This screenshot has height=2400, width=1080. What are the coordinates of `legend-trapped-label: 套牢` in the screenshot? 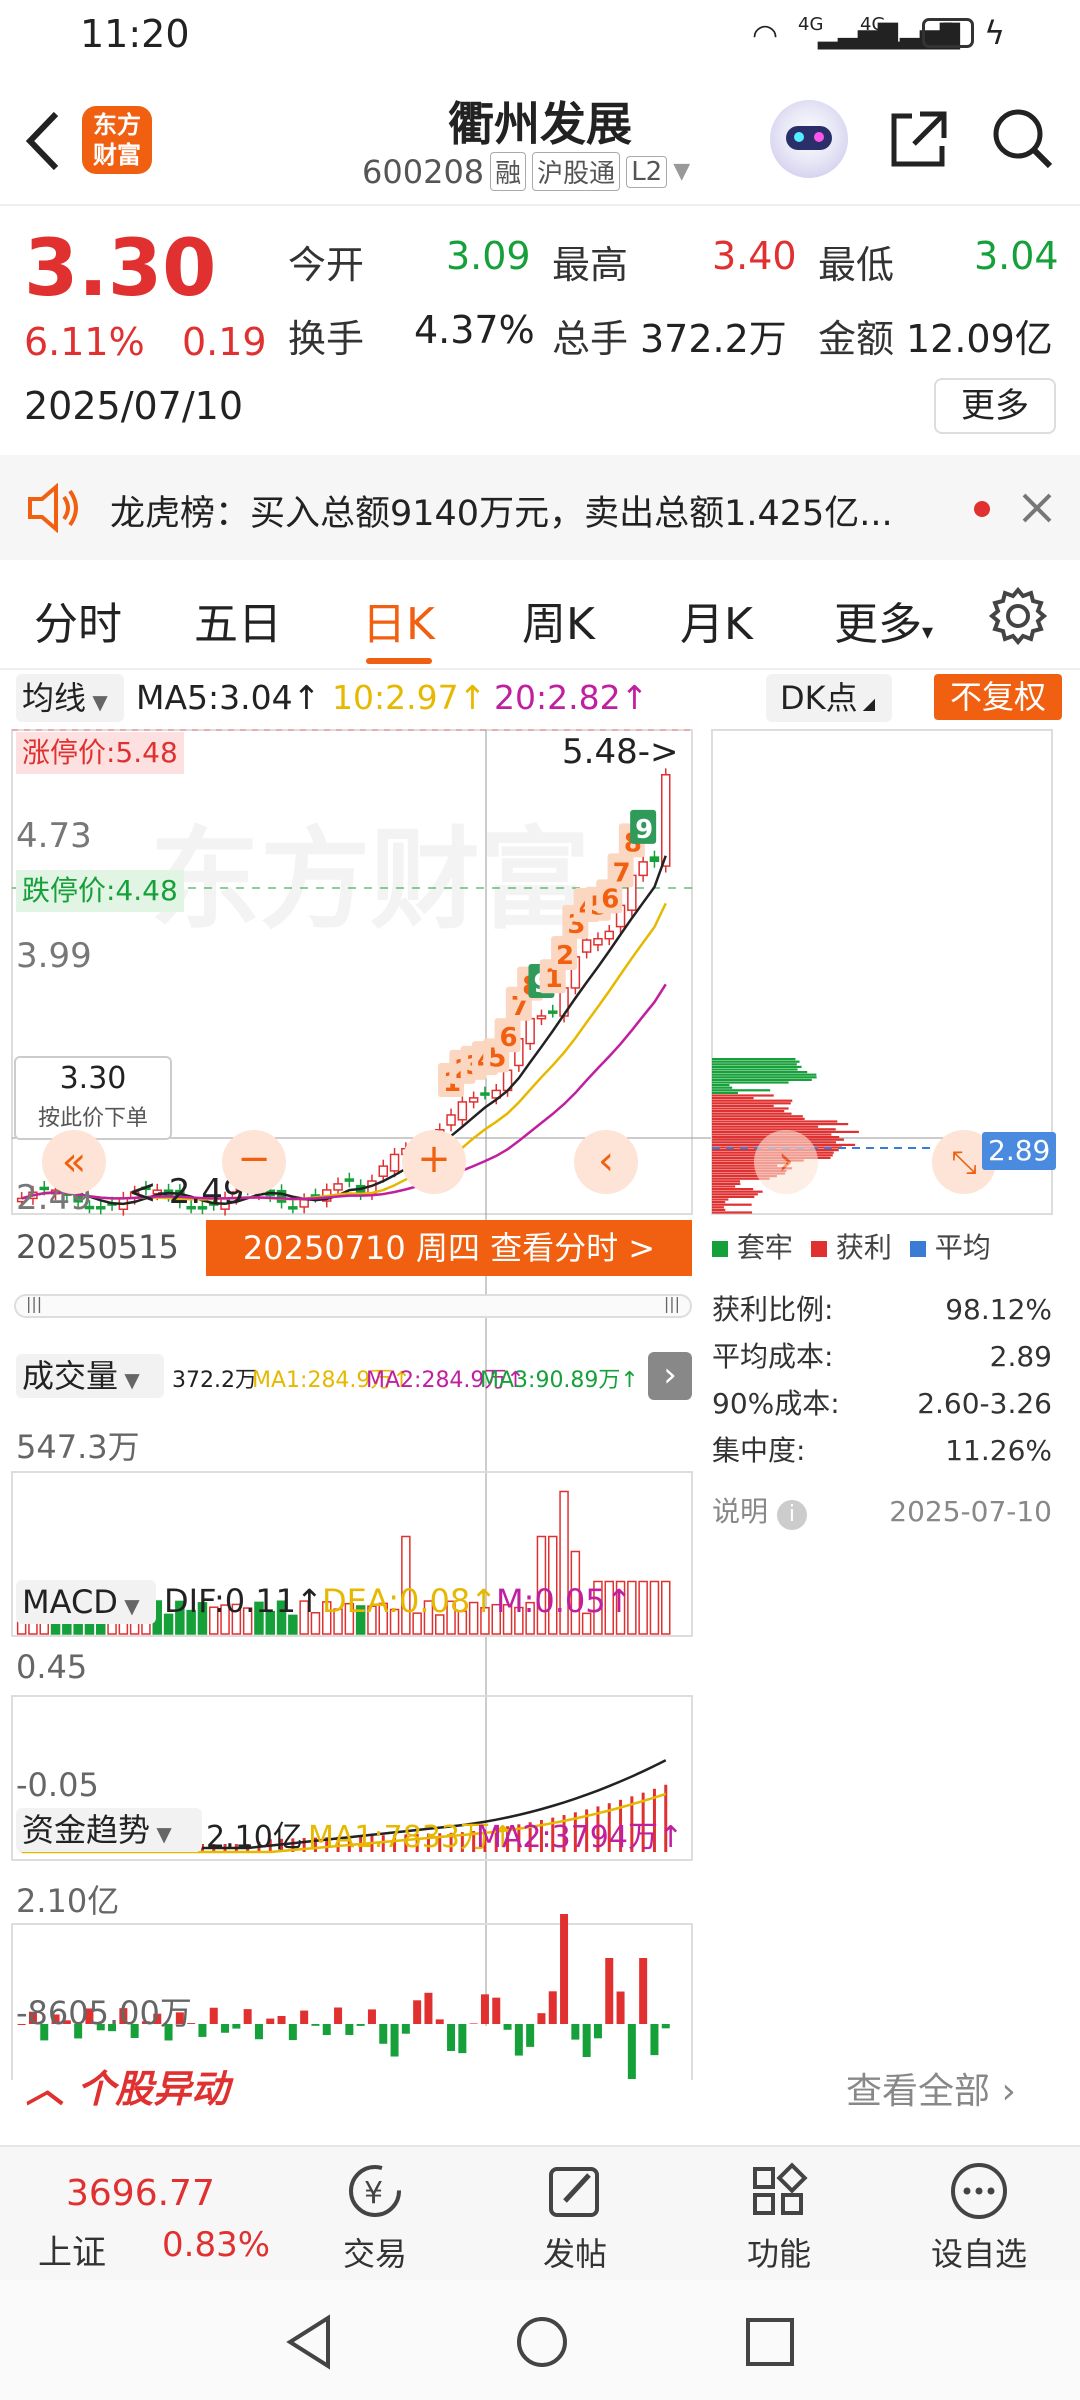 It's located at (765, 1247).